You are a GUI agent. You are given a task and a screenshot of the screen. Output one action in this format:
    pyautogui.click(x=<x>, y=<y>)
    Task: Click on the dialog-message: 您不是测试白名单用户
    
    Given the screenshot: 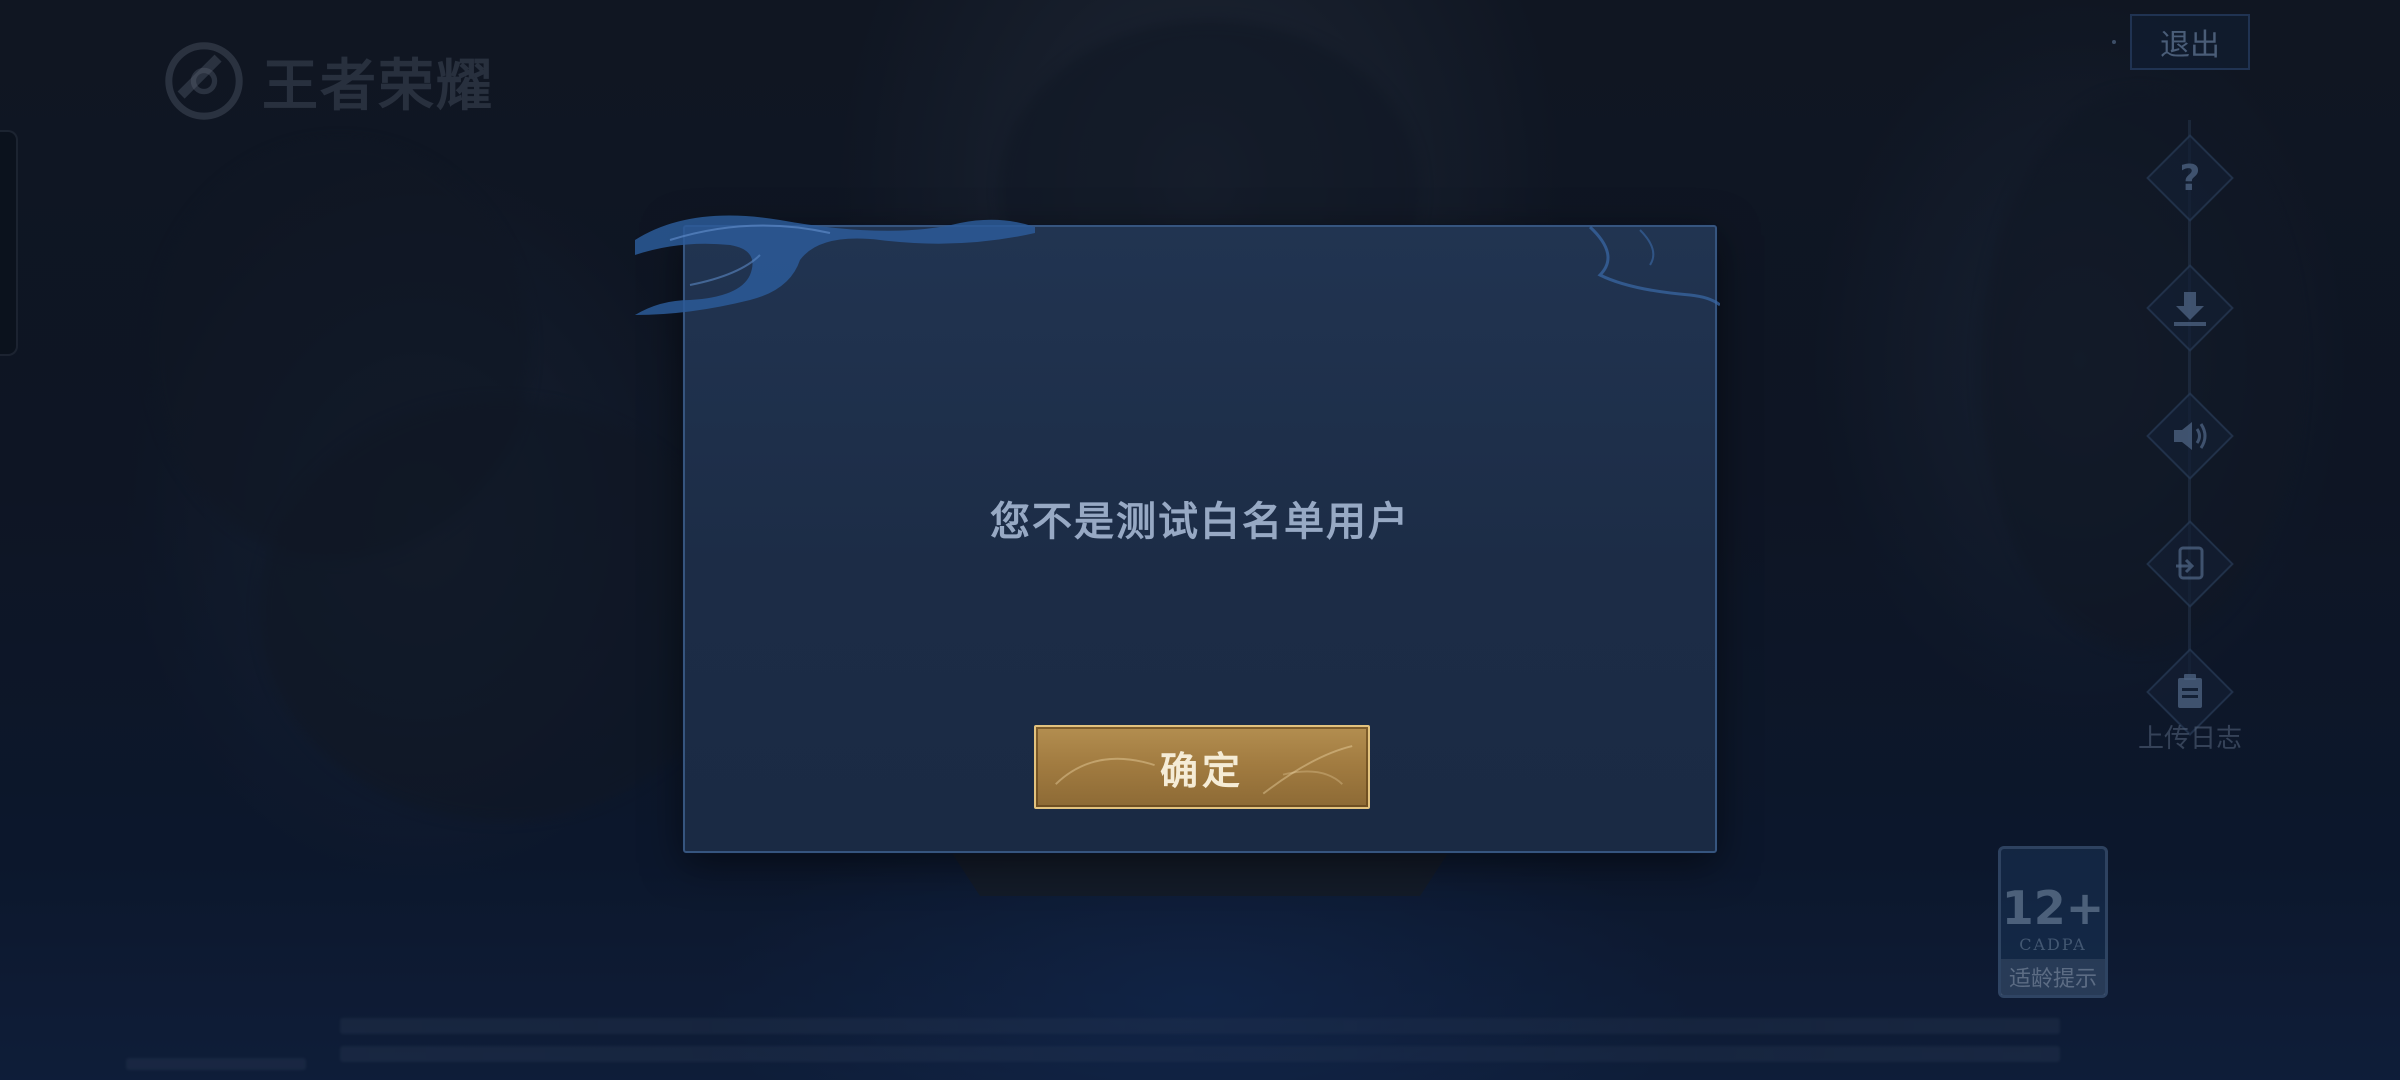 What is the action you would take?
    pyautogui.click(x=1200, y=522)
    